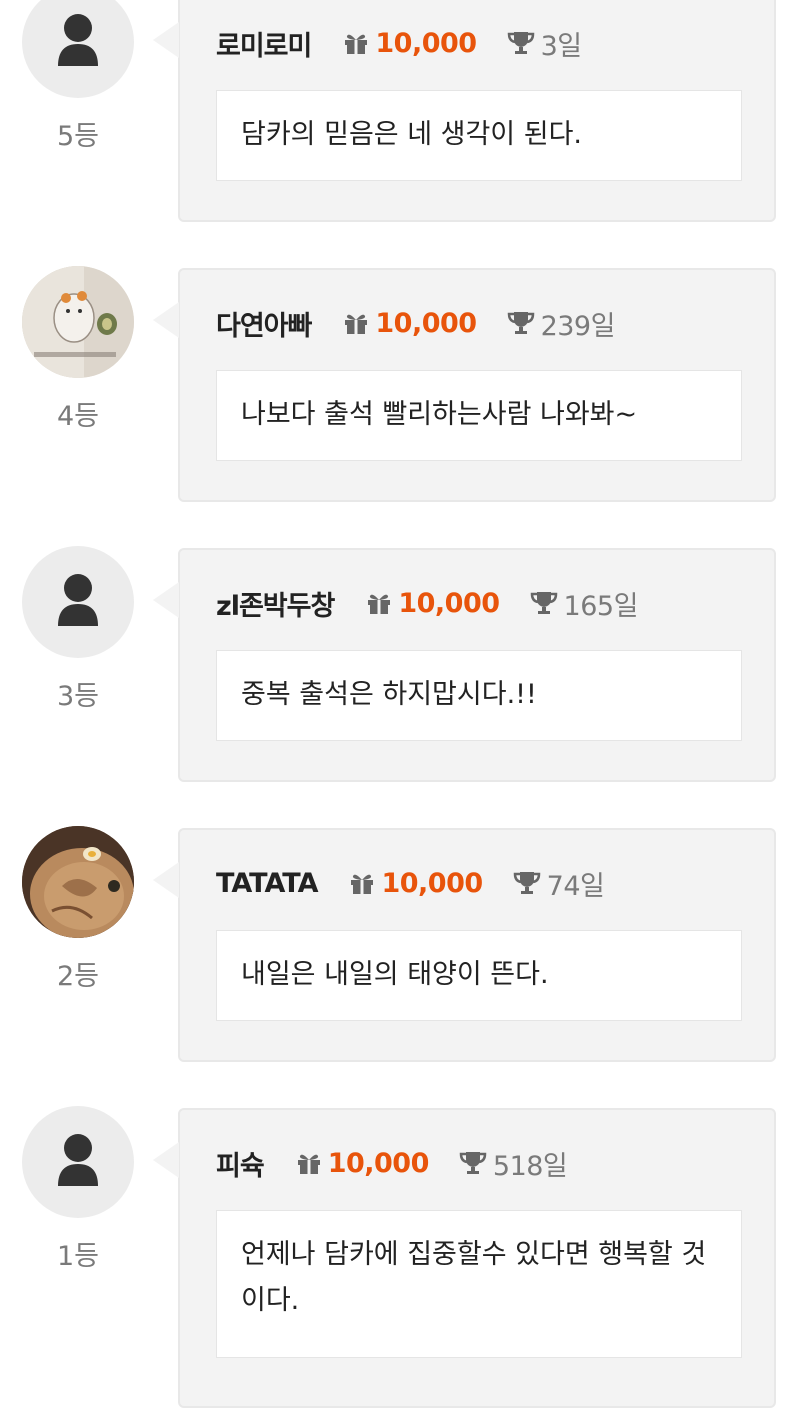 The width and height of the screenshot is (800, 1408). What do you see at coordinates (264, 43) in the screenshot?
I see `nickname: 로미로미` at bounding box center [264, 43].